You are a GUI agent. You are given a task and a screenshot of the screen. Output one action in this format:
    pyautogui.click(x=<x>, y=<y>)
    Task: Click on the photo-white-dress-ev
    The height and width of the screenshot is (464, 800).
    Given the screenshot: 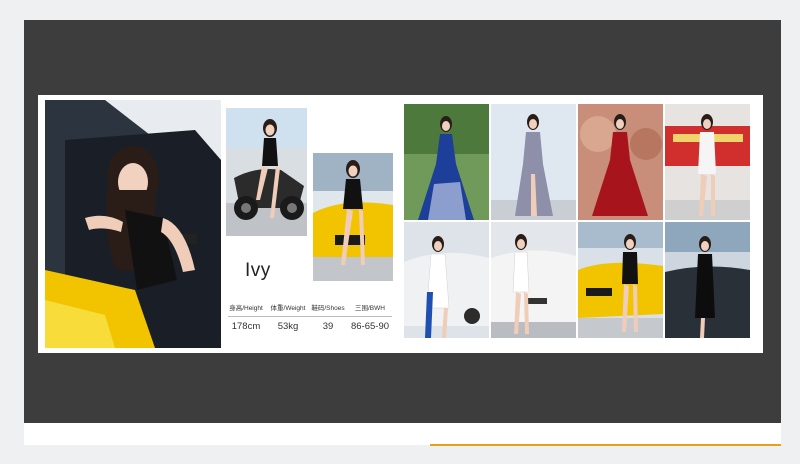 What is the action you would take?
    pyautogui.click(x=533, y=280)
    